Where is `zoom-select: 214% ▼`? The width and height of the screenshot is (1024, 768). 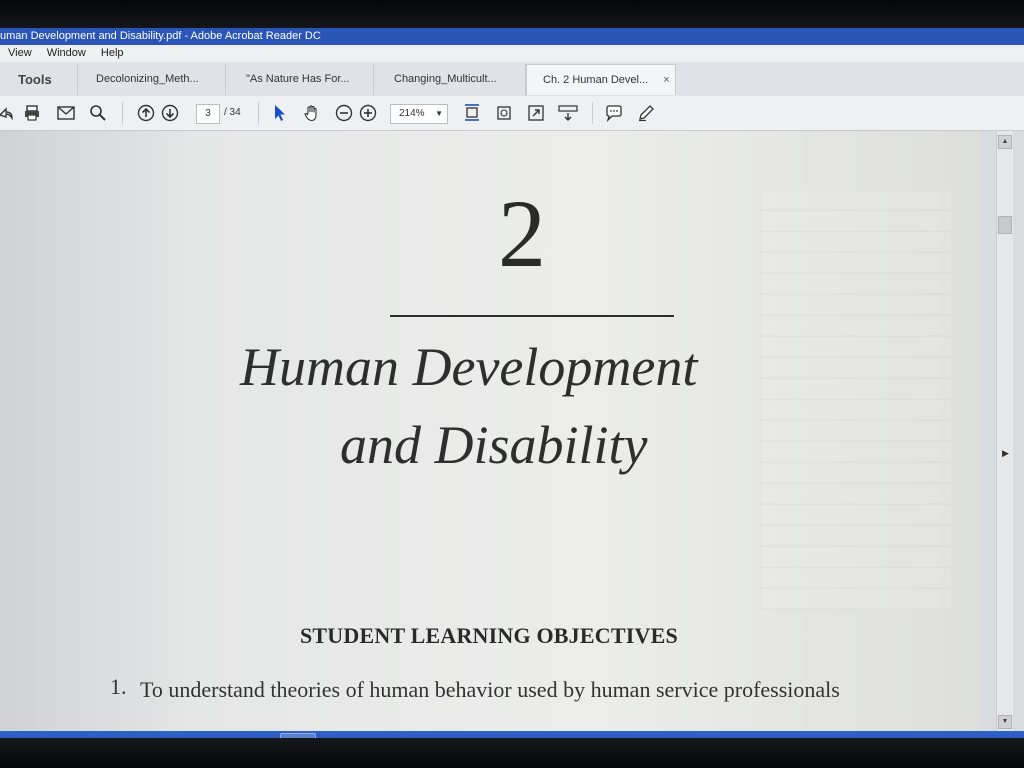
zoom-select: 214% ▼ is located at coordinates (419, 114).